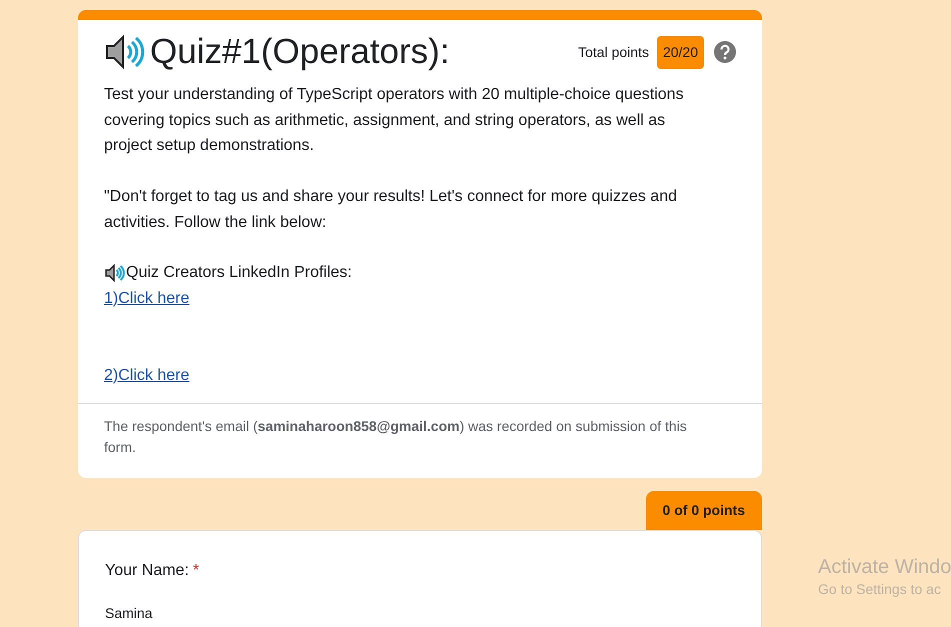  Describe the element at coordinates (300, 52) in the screenshot. I see `quiz-title: Quiz#1(Operators):` at that location.